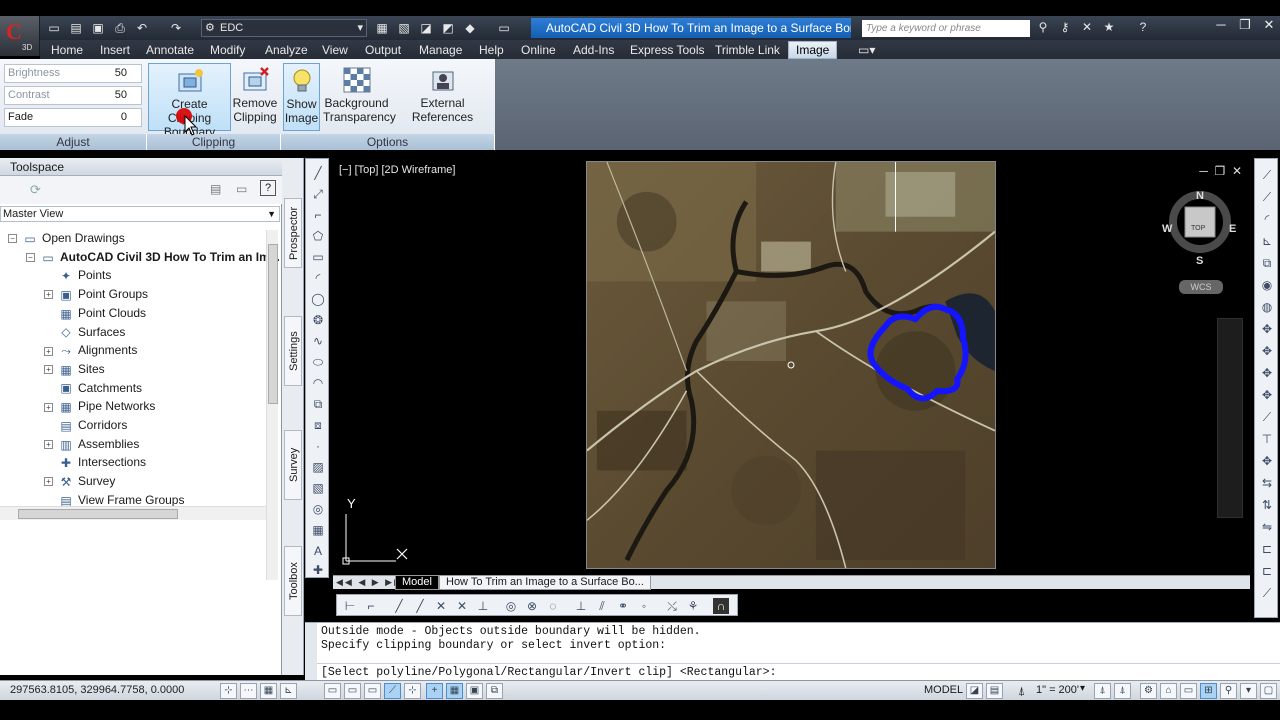 Image resolution: width=1280 pixels, height=720 pixels. I want to click on star-icon: ★, so click(1109, 27).